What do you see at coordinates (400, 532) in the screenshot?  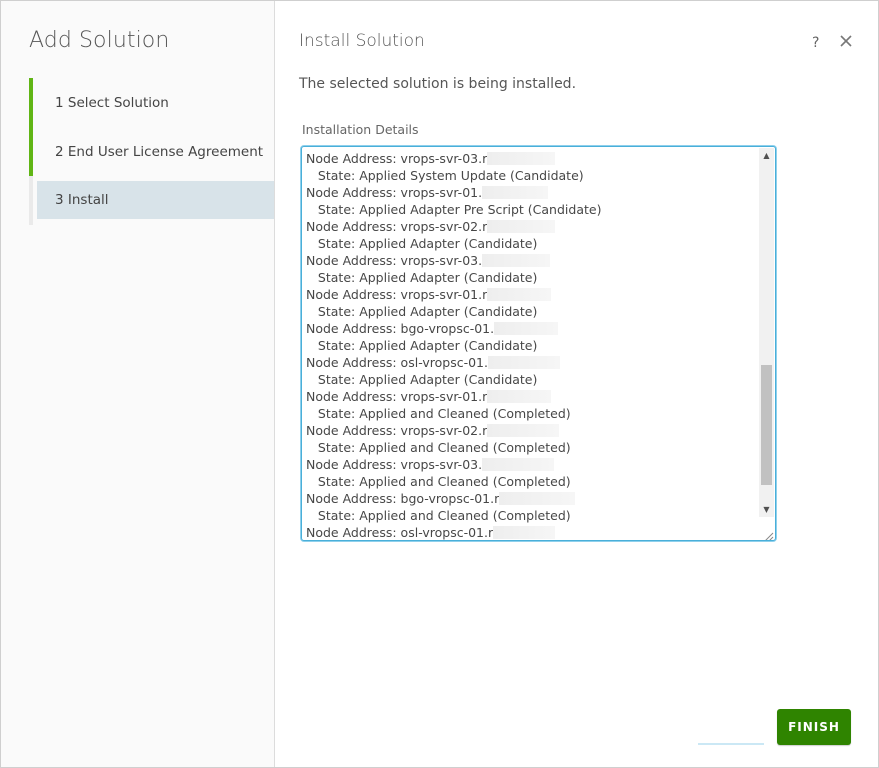 I see `details-line-text: Node Address: osl-vropsc-01.r` at bounding box center [400, 532].